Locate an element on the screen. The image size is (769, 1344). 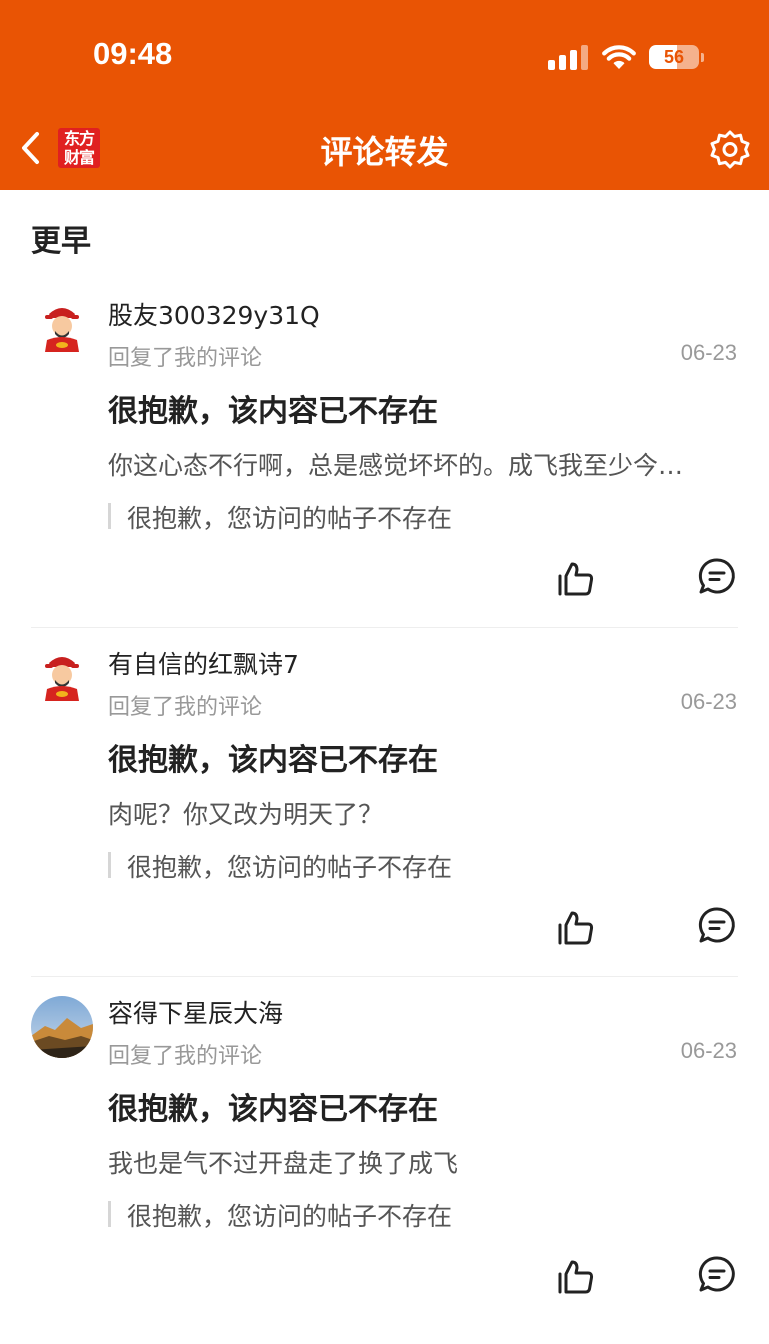
comment-content: 我也是气不过开盘走了换了成飞 is located at coordinates (423, 1162).